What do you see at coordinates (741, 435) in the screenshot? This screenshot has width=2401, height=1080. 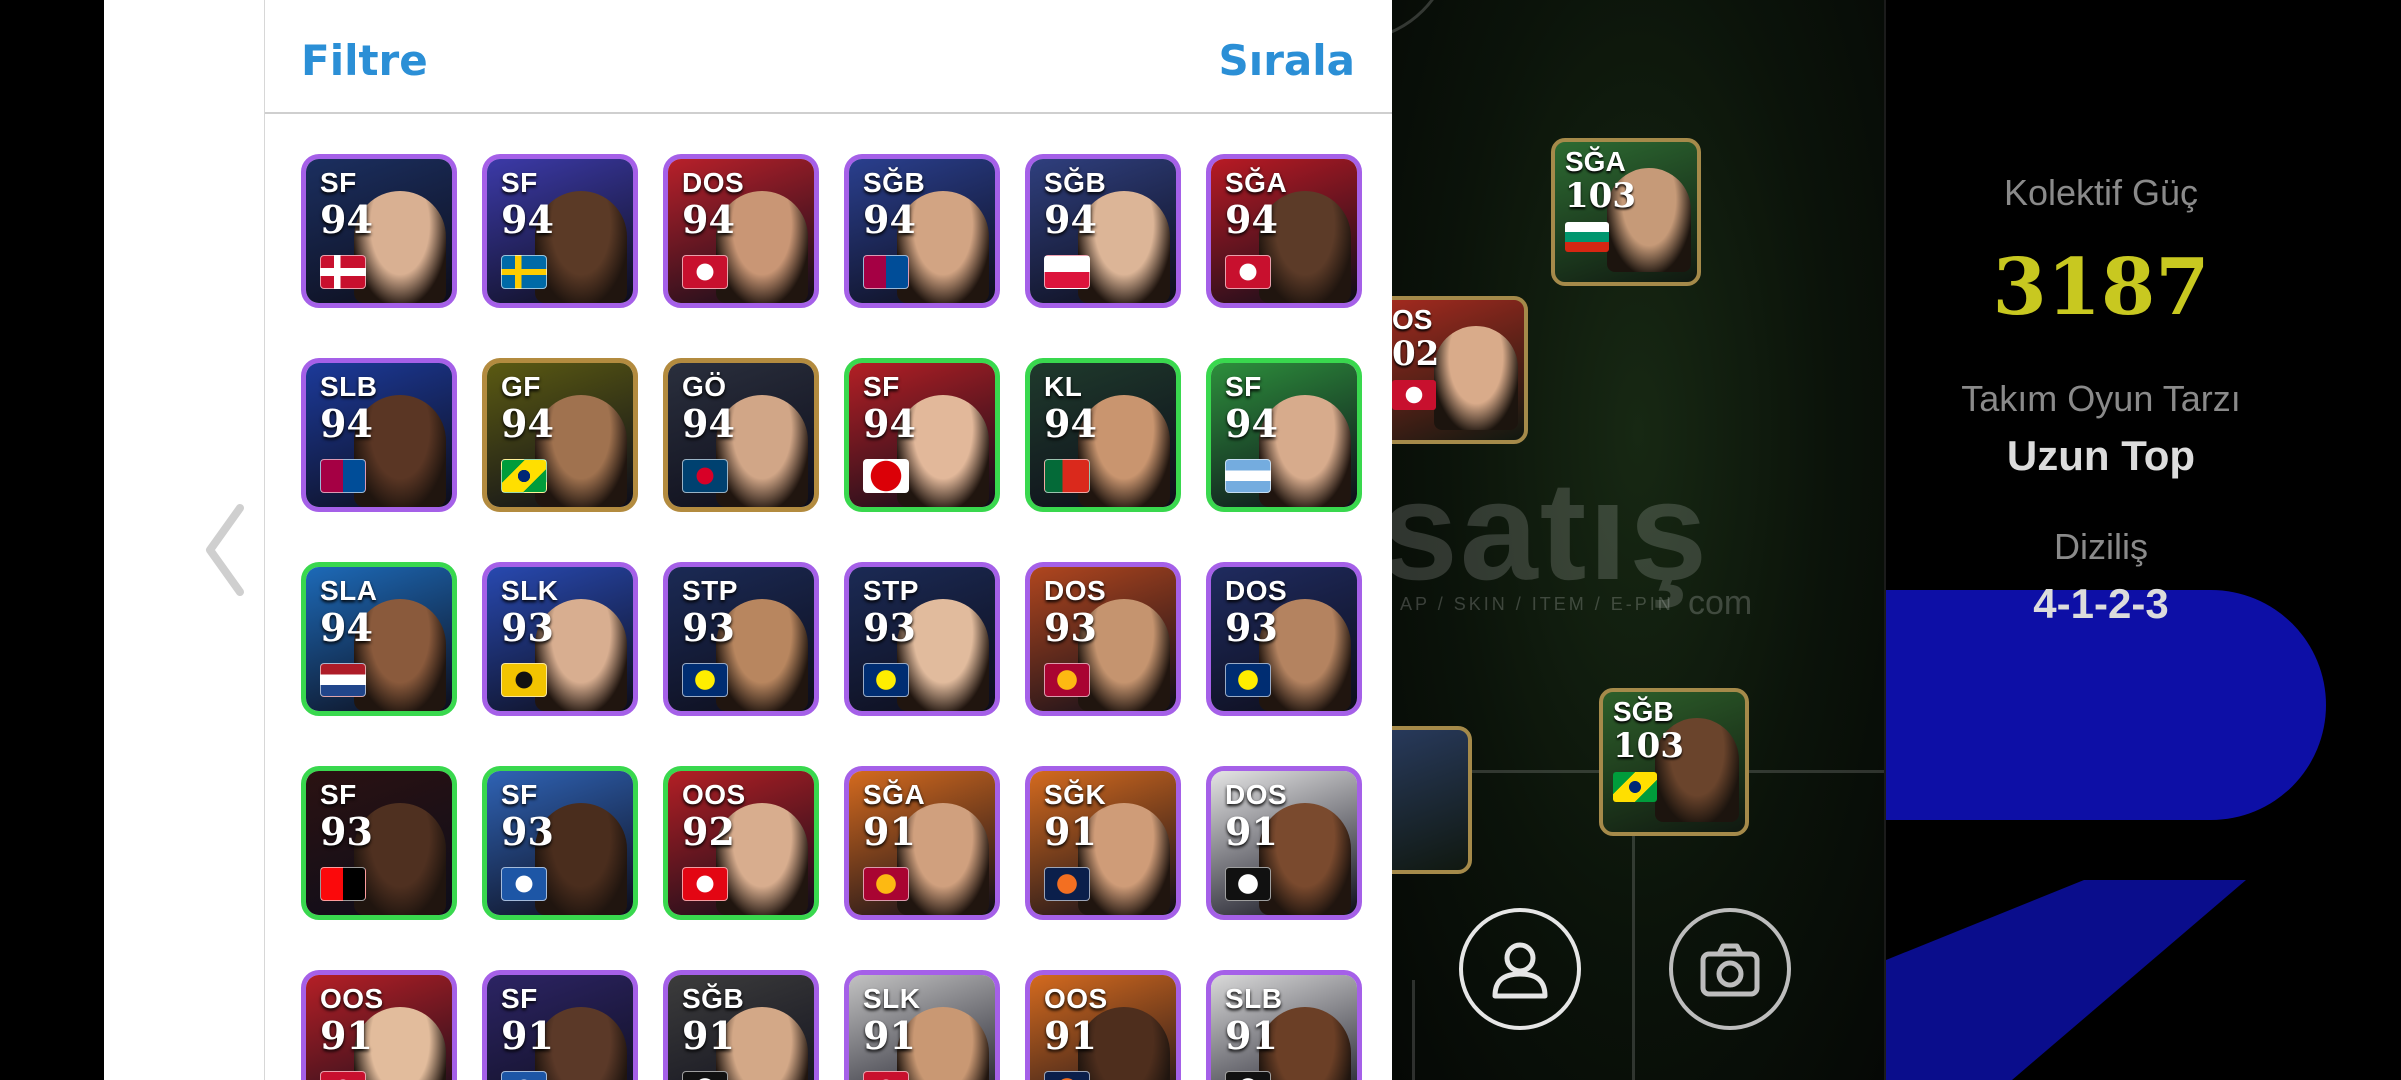 I see `player-card: GÖ 94` at bounding box center [741, 435].